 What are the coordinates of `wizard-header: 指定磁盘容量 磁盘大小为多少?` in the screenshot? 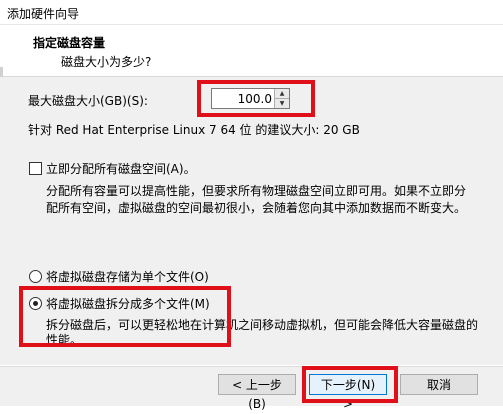 It's located at (251, 51).